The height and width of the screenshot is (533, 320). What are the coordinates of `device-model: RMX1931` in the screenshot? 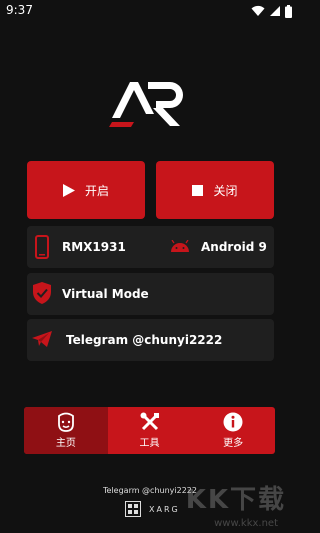 It's located at (94, 247).